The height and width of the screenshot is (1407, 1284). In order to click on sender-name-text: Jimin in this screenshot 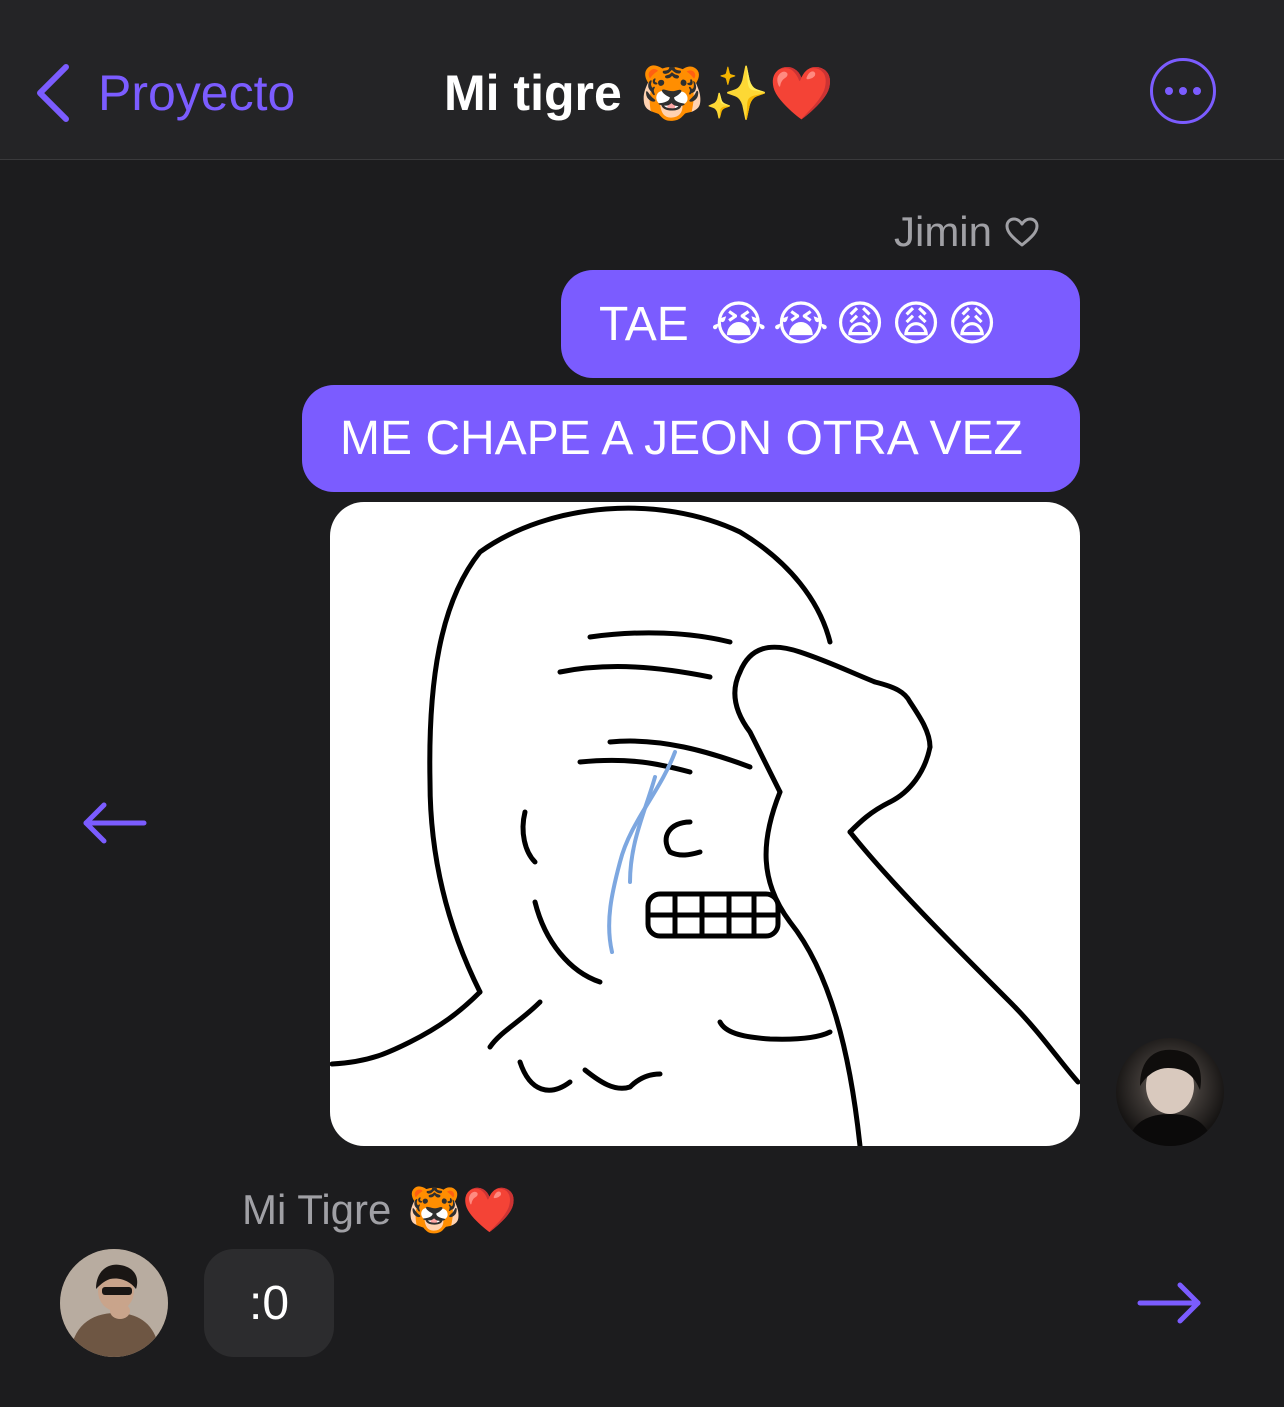, I will do `click(942, 231)`.